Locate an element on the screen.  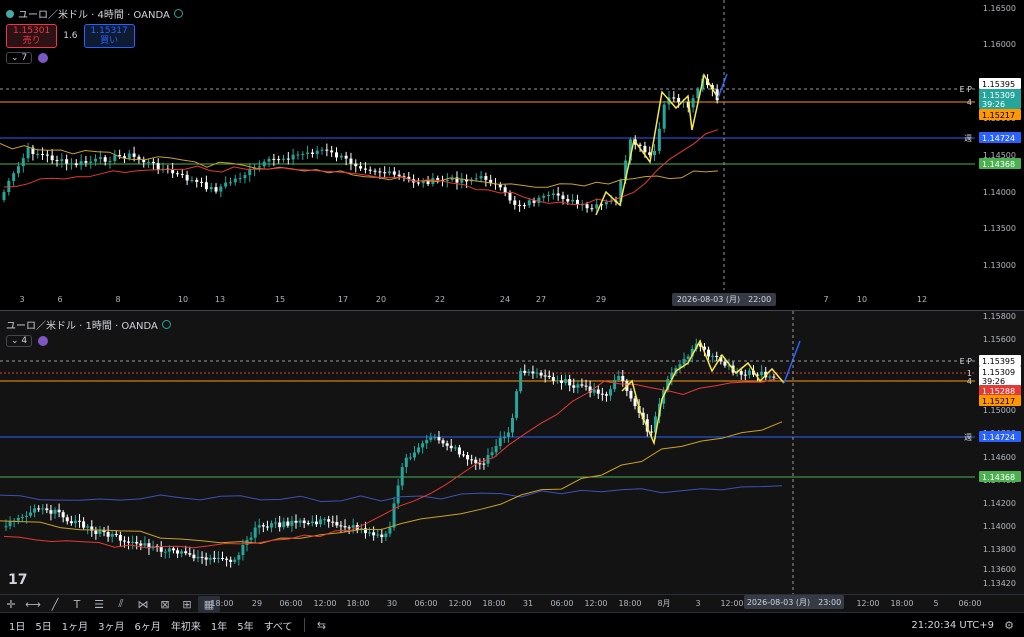
range-1m: 1ヶ月 is located at coordinates (75, 625).